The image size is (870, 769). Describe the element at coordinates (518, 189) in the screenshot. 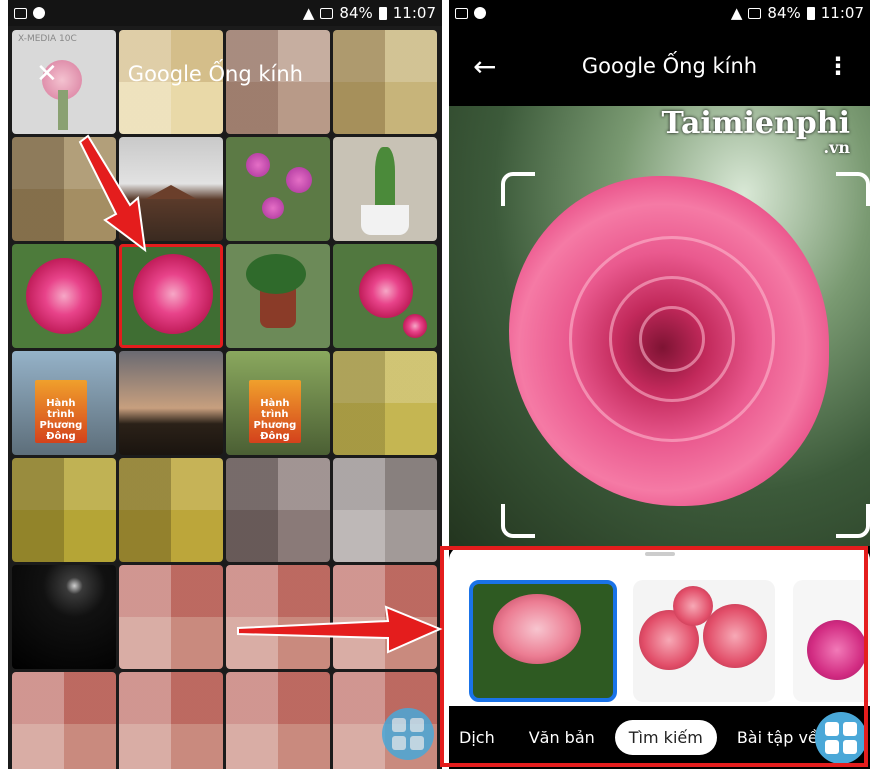

I see `crop-corner-top-left` at that location.